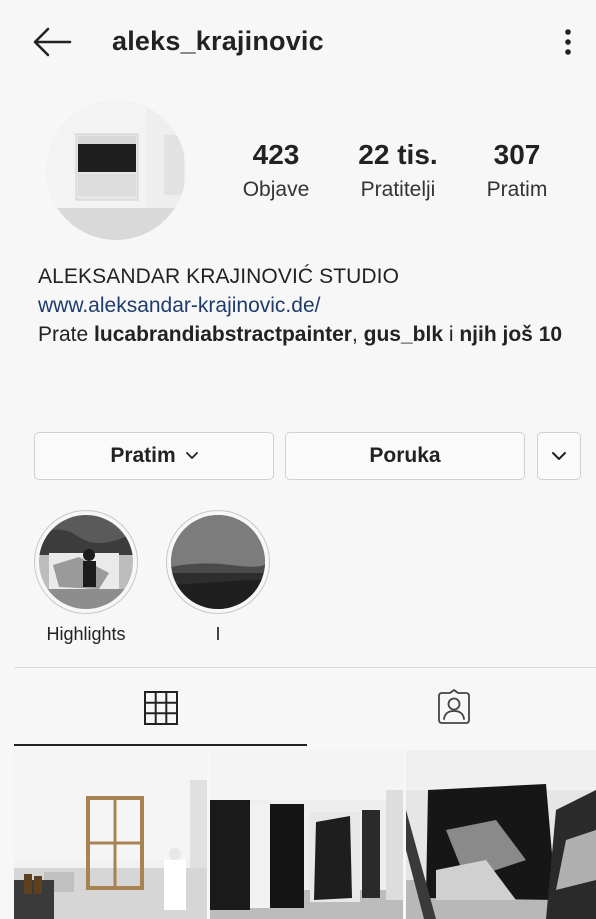 The width and height of the screenshot is (596, 919). I want to click on profile-website-link: www.aleksandar-krajinovic.de/, so click(303, 305).